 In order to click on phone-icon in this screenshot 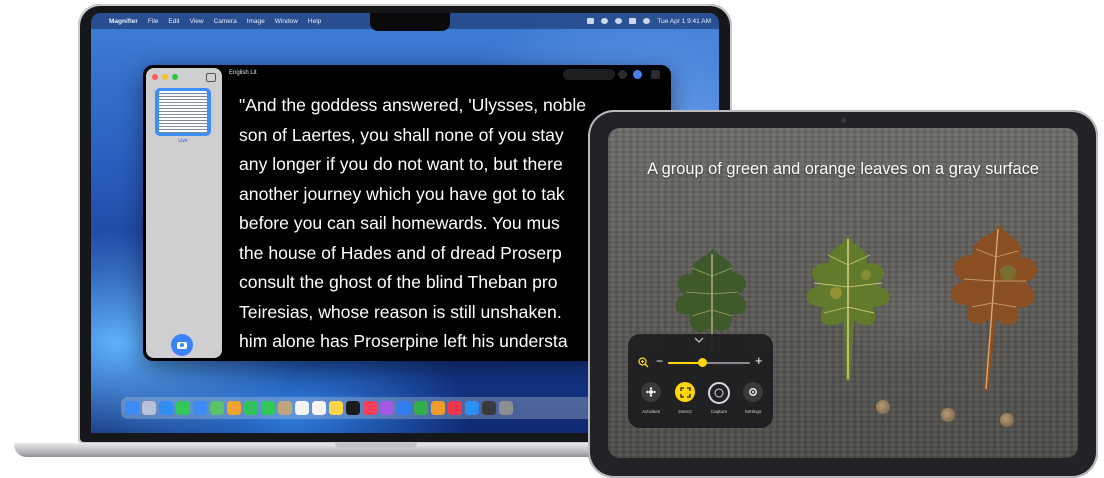, I will do `click(268, 408)`.